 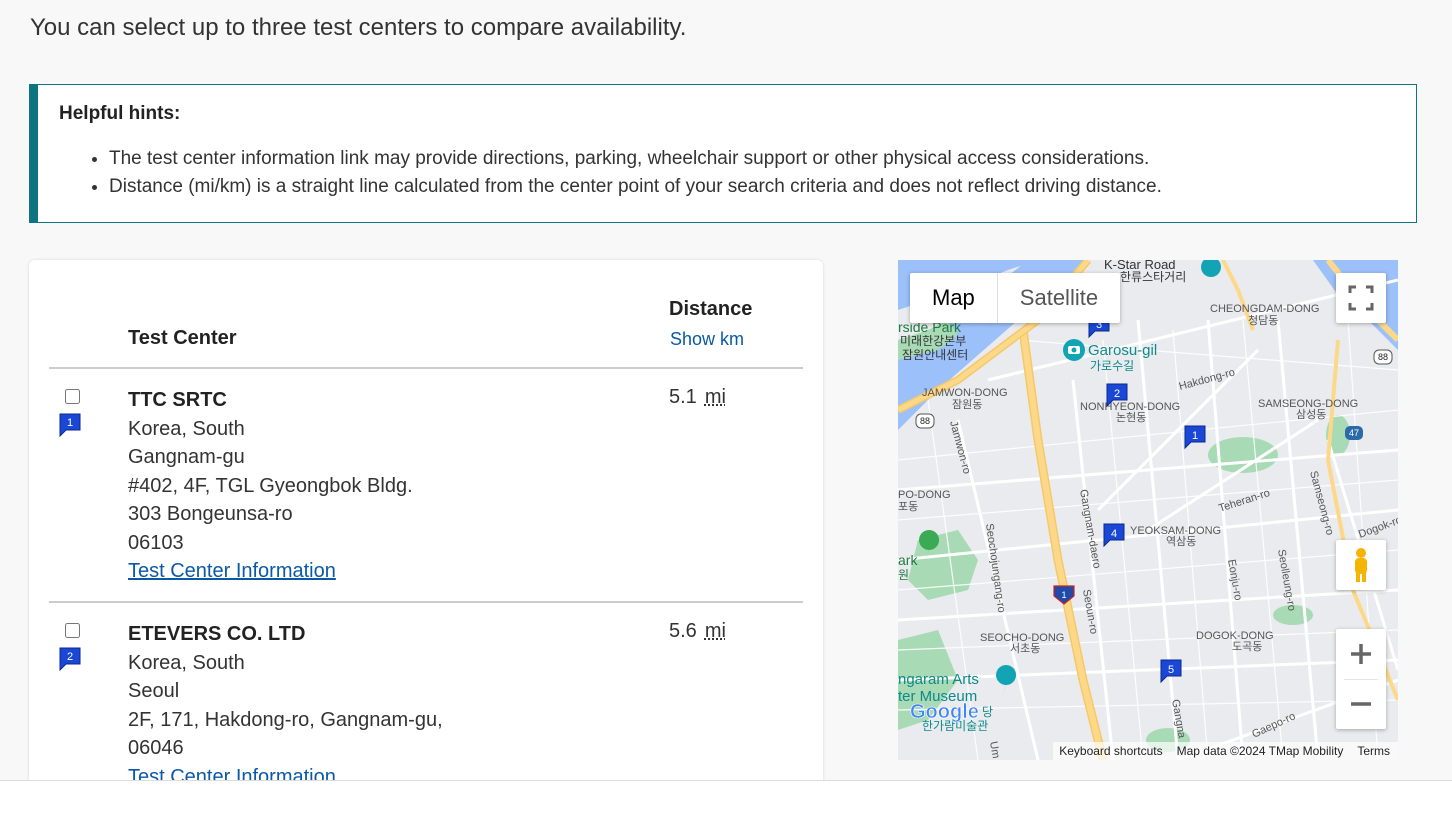 I want to click on svg-text: 한류스타거리, so click(x=1153, y=277).